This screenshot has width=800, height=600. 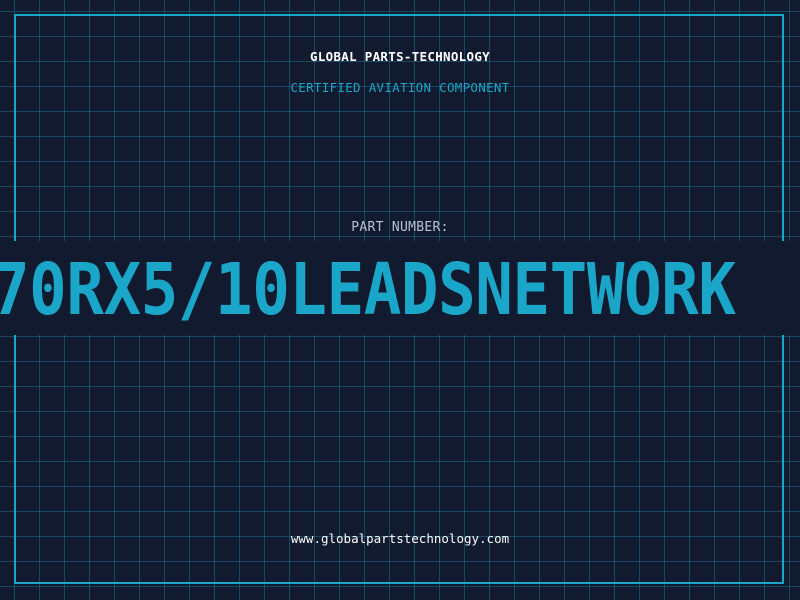 What do you see at coordinates (400, 538) in the screenshot?
I see `website-url: www.globalpartstechnology.com` at bounding box center [400, 538].